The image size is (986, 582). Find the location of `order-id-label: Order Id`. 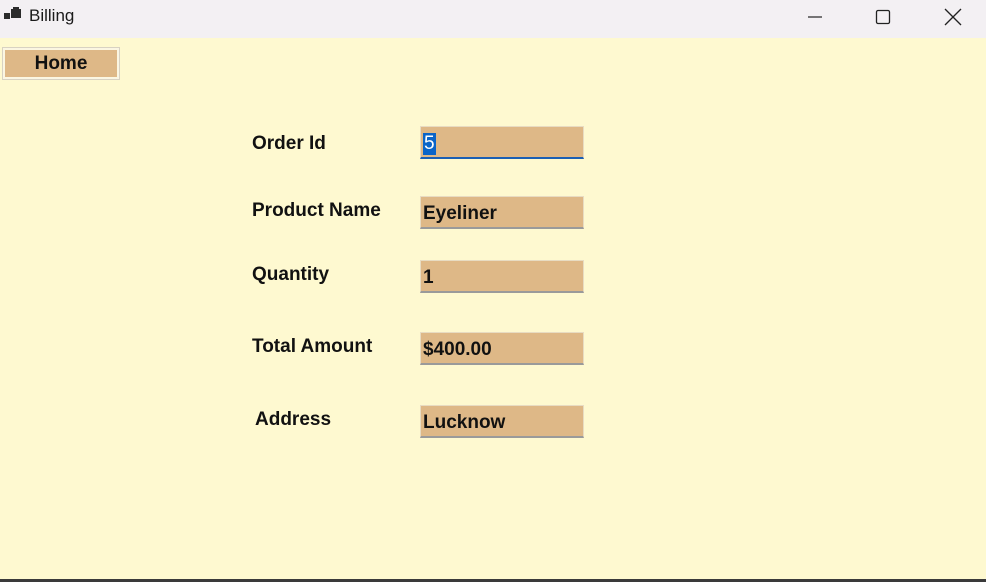

order-id-label: Order Id is located at coordinates (289, 143).